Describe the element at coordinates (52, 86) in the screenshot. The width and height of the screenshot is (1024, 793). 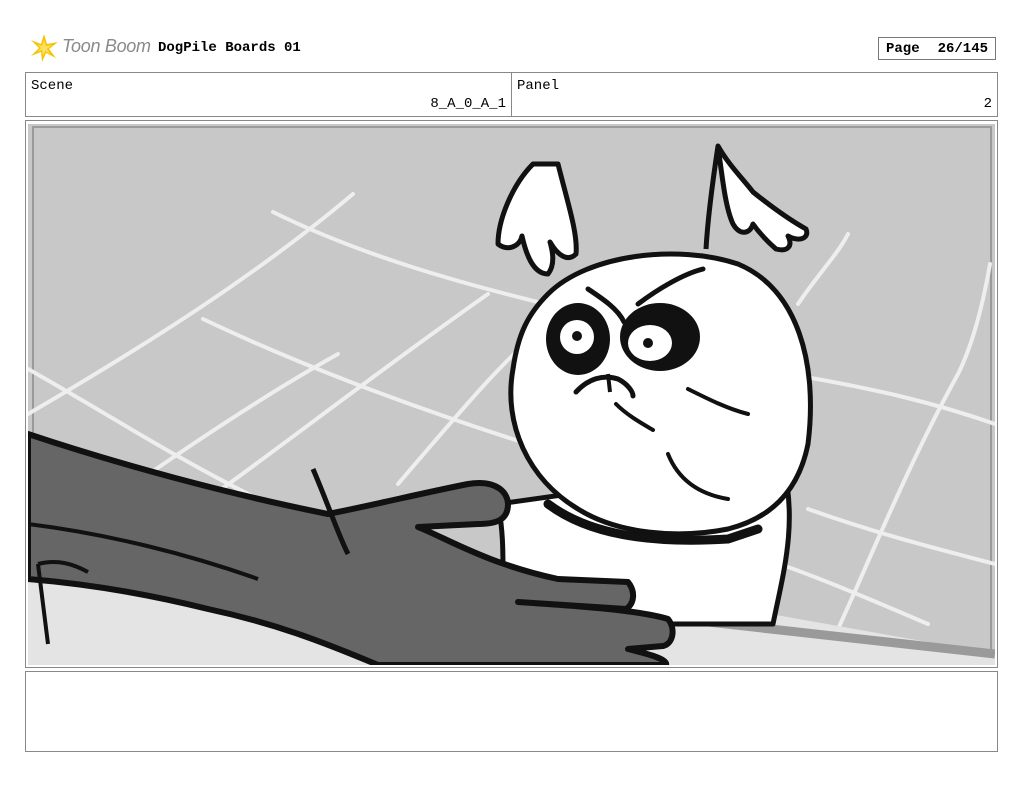
I see `scene-label: Scene` at that location.